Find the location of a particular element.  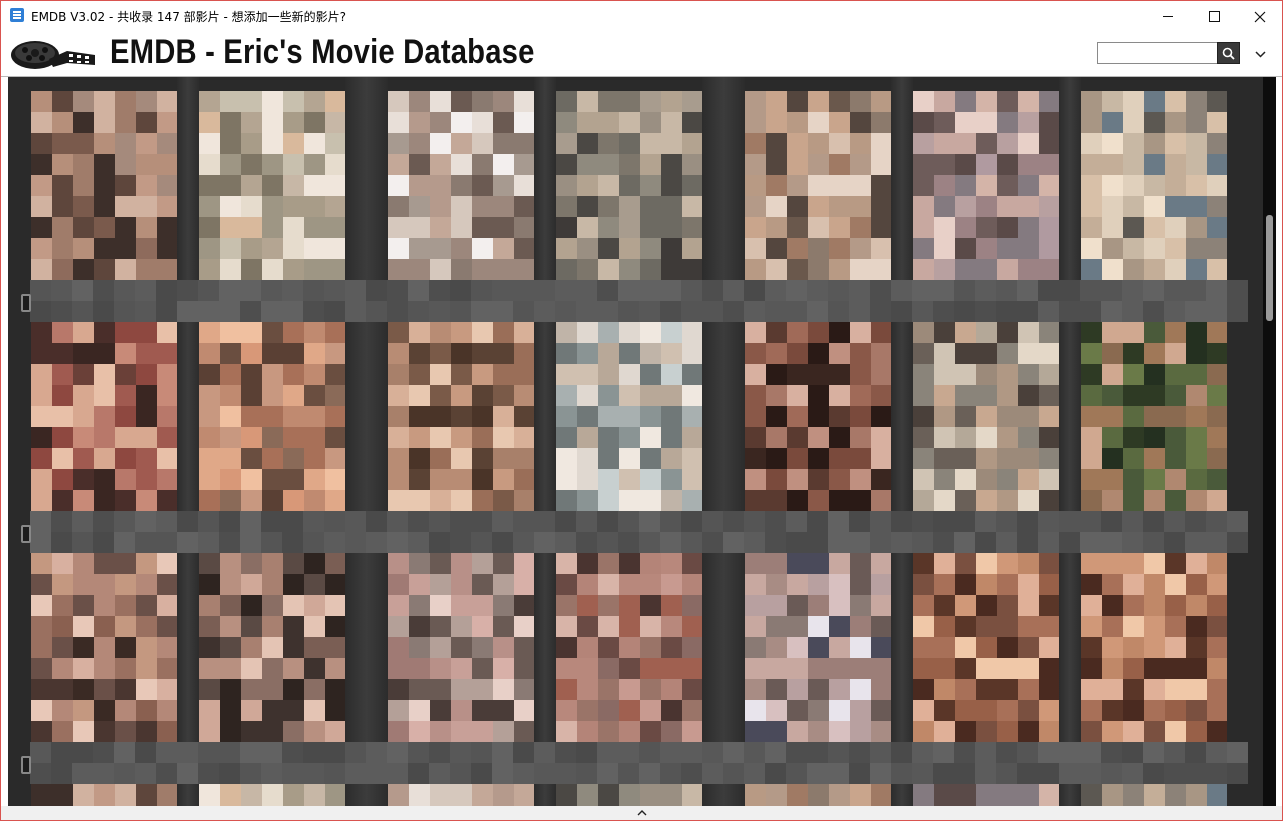

minimize-button is located at coordinates (1168, 16).